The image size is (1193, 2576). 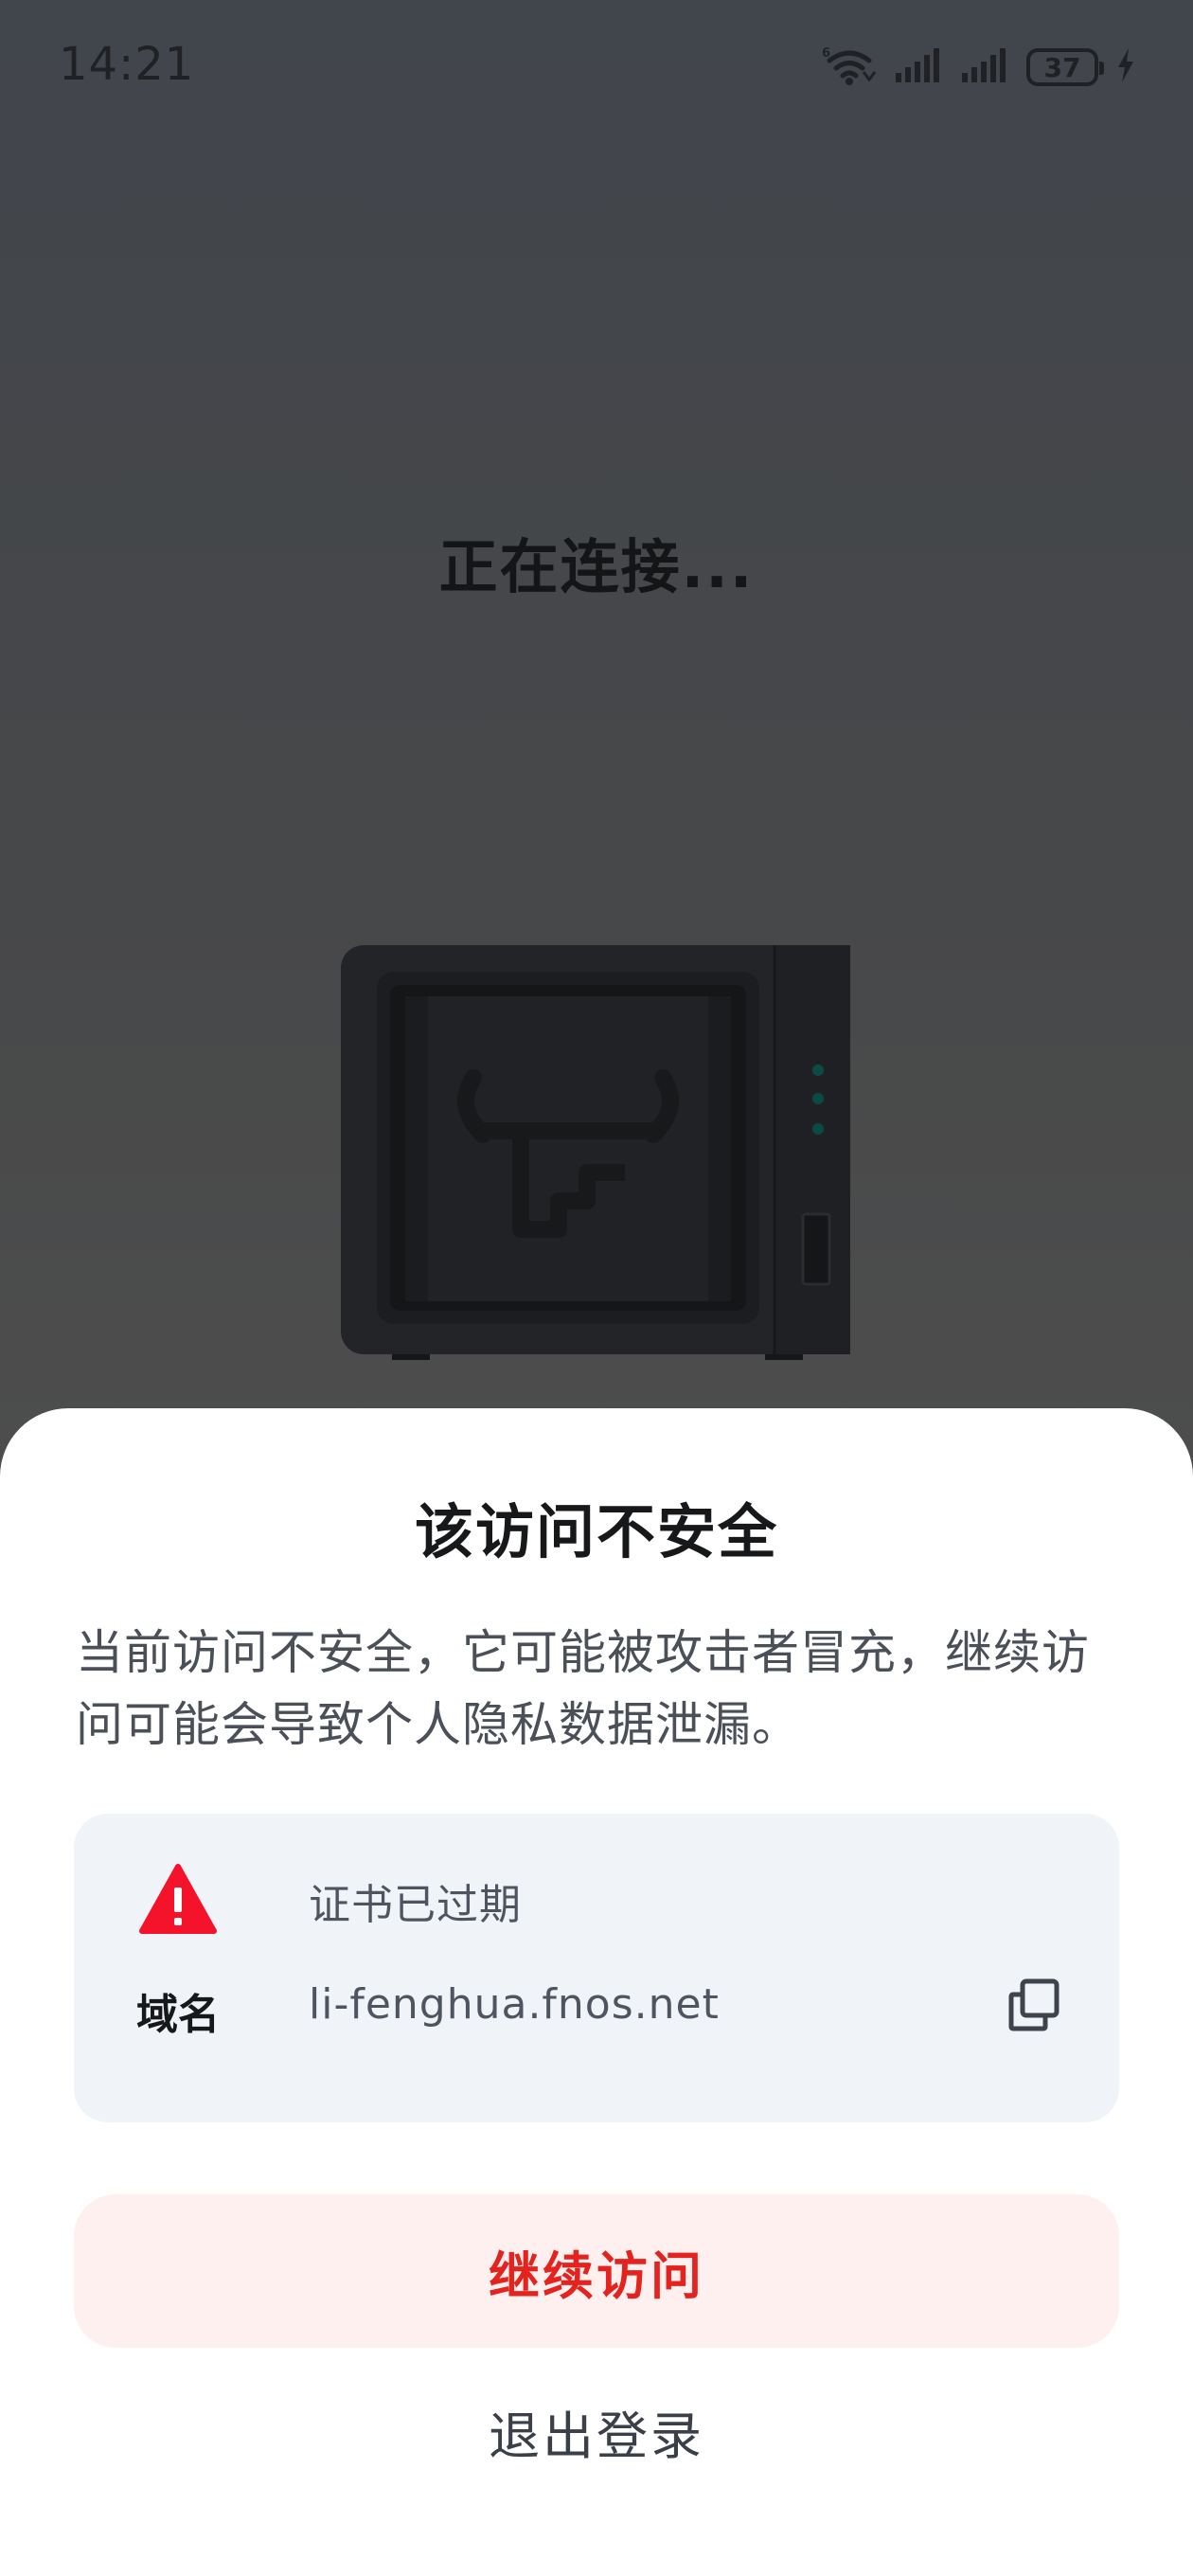 I want to click on domain-value: li-fenghua.fnos.net, so click(x=514, y=2004).